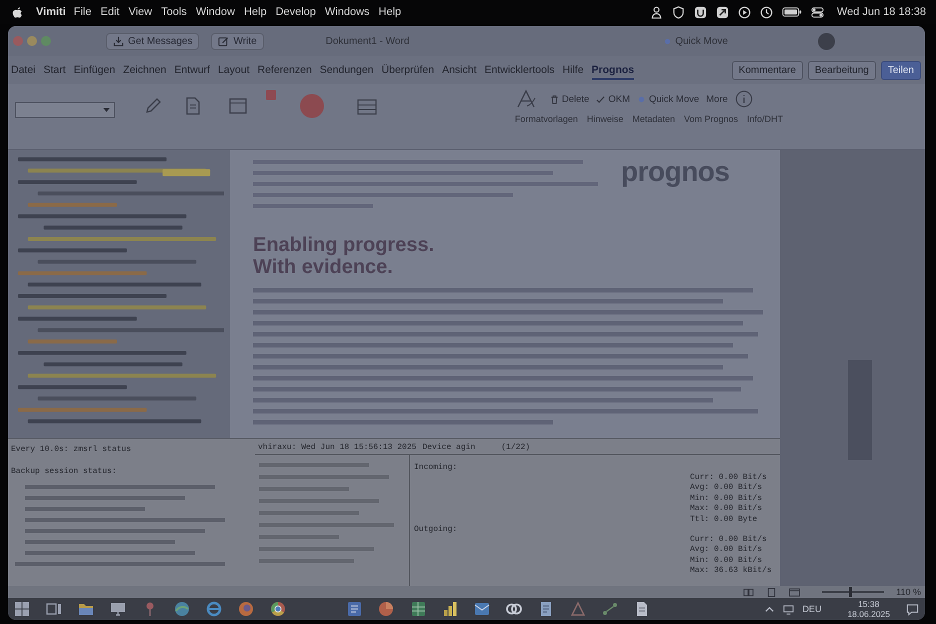  I want to click on pencil-square-icon, so click(224, 41).